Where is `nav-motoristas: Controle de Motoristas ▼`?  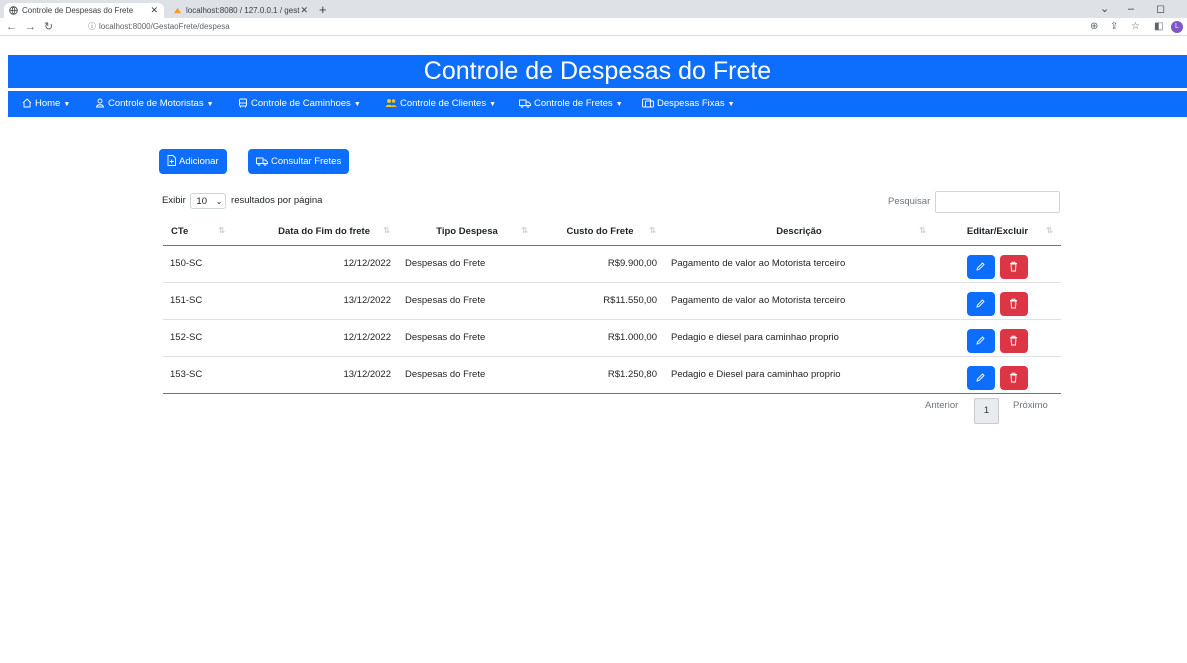 nav-motoristas: Controle de Motoristas ▼ is located at coordinates (154, 104).